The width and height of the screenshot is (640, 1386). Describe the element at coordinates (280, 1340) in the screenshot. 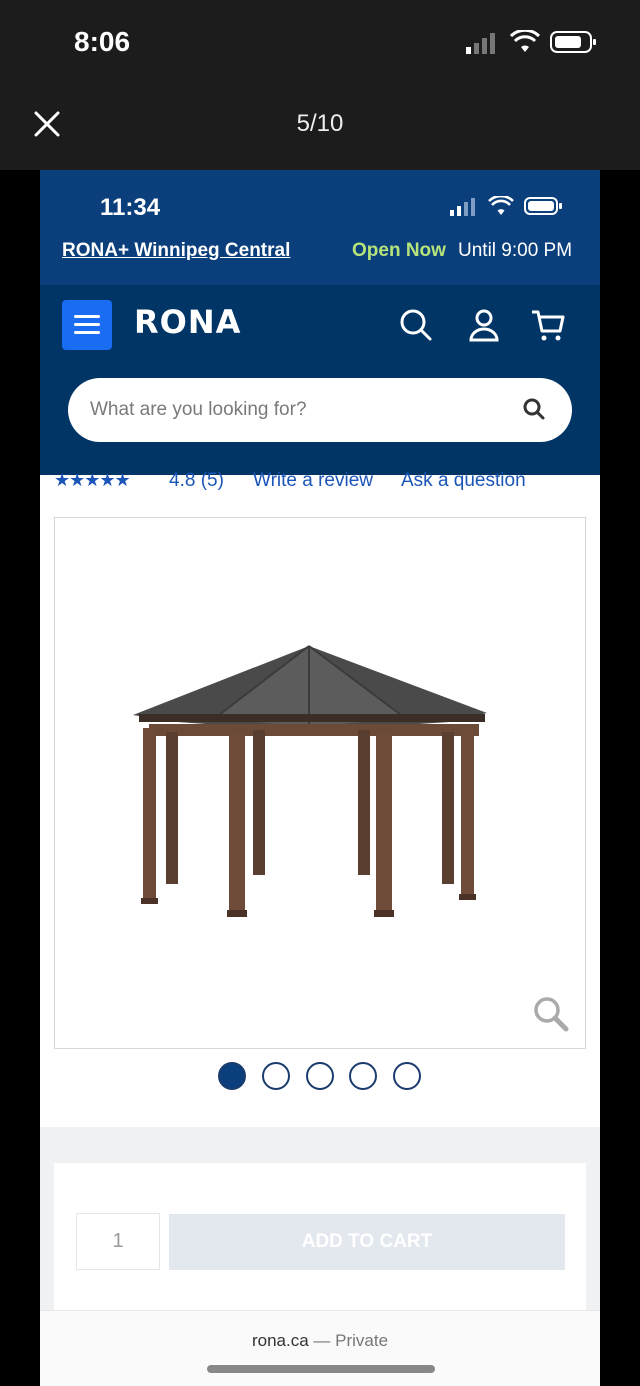

I see `url-domain: rona.ca` at that location.